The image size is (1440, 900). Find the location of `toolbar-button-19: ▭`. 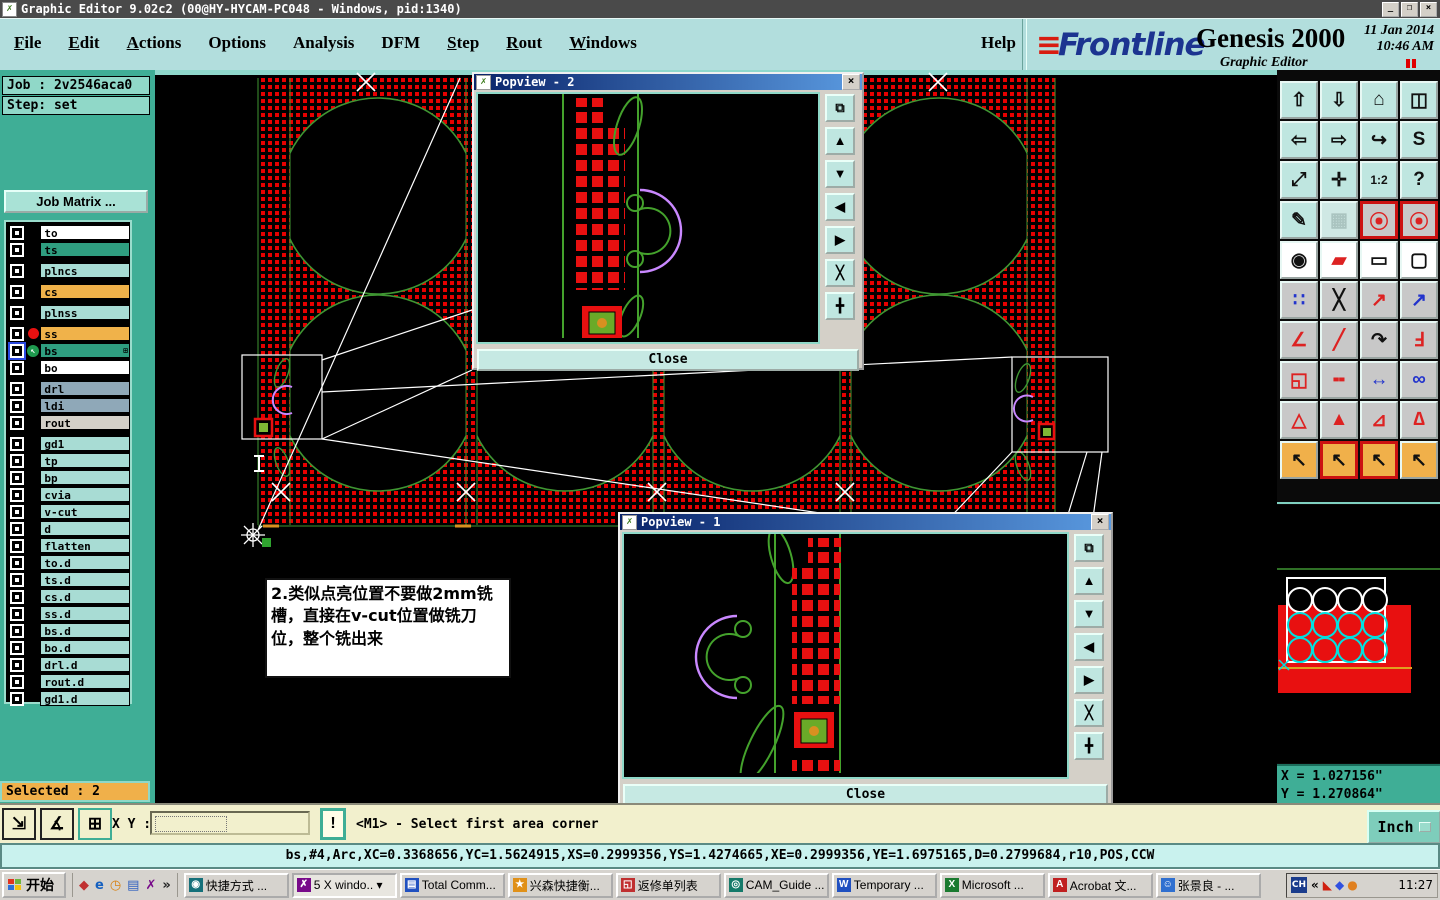

toolbar-button-19: ▭ is located at coordinates (1379, 260).